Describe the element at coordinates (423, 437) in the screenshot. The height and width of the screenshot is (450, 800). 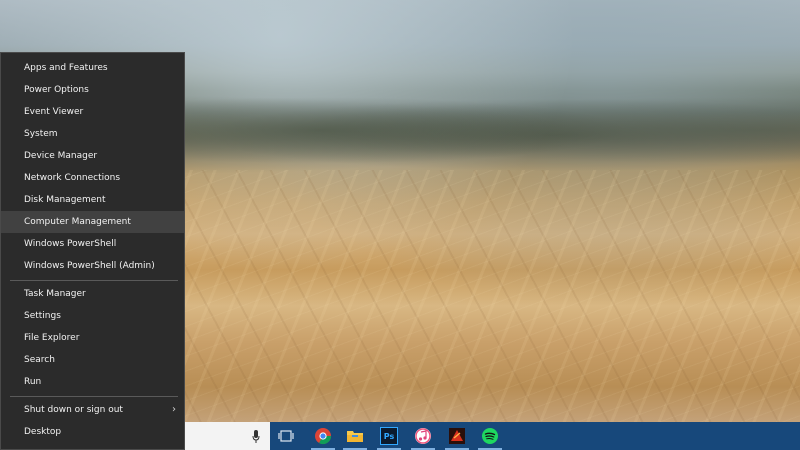
I see `itunes-icon` at that location.